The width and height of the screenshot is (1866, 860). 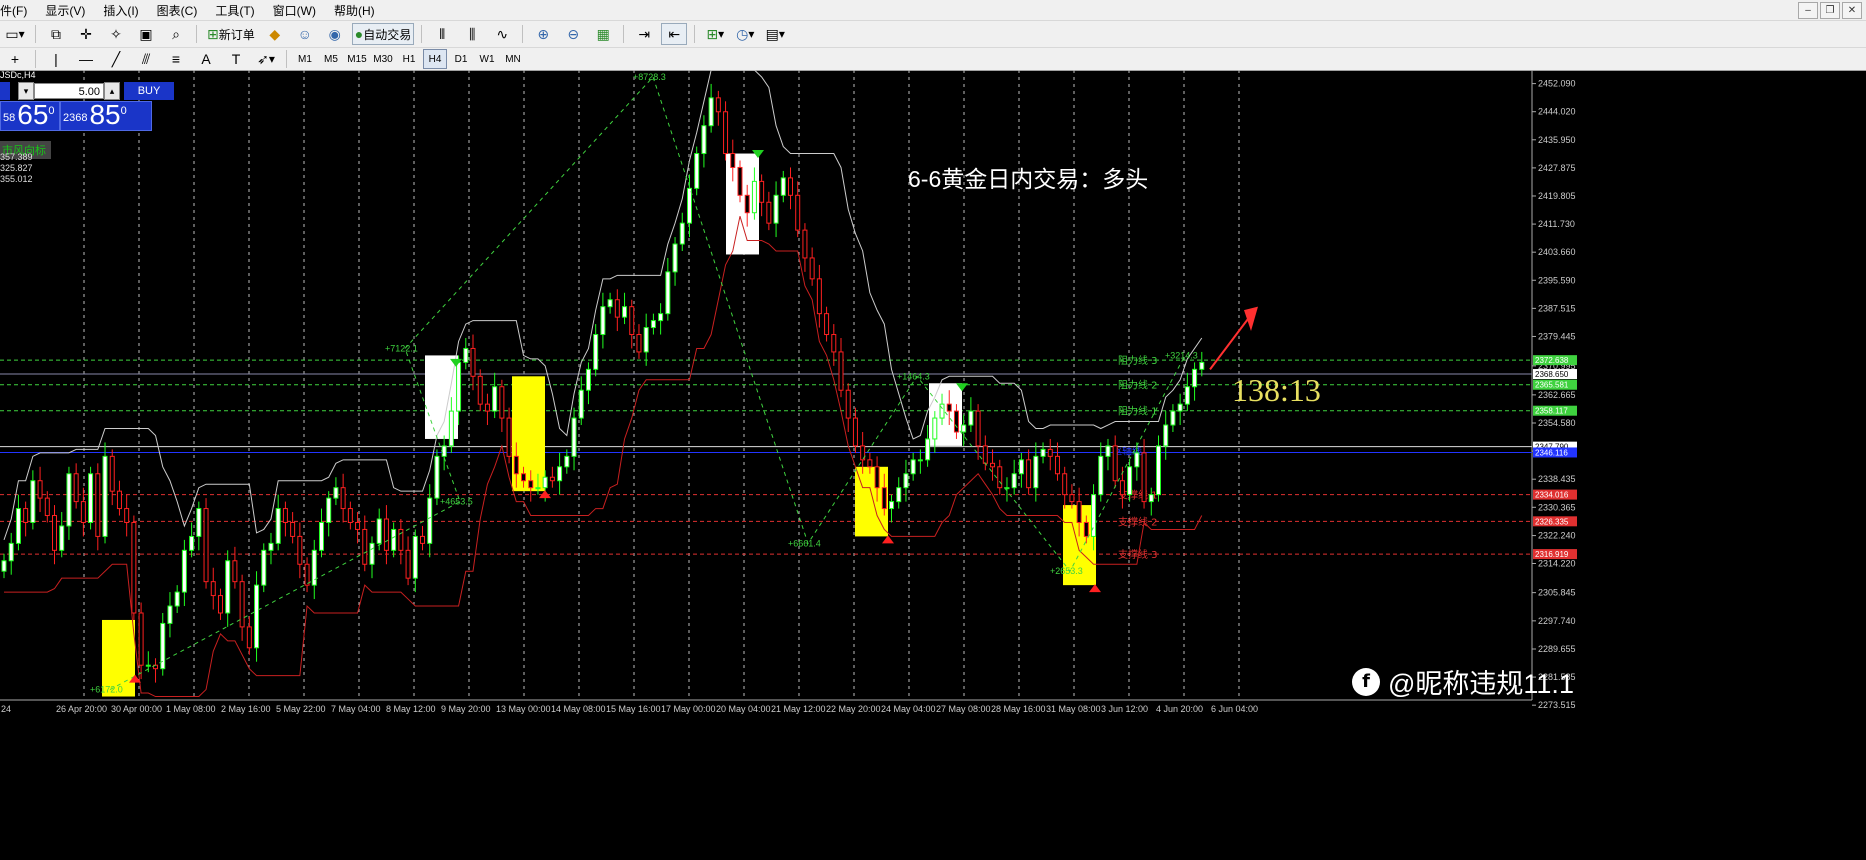 What do you see at coordinates (15, 34) in the screenshot?
I see `new-chart-button: ▭ ▾` at bounding box center [15, 34].